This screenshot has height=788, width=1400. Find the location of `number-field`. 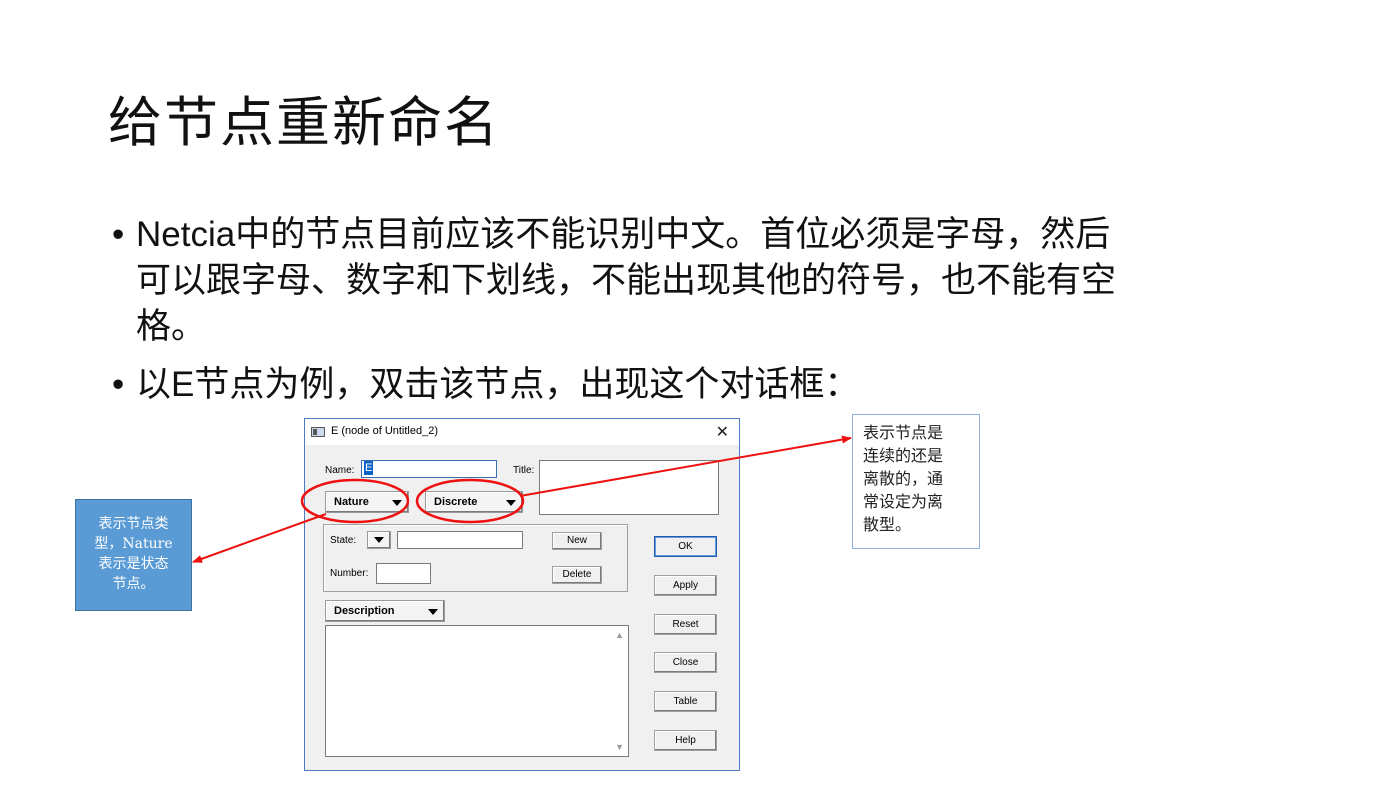

number-field is located at coordinates (403, 573).